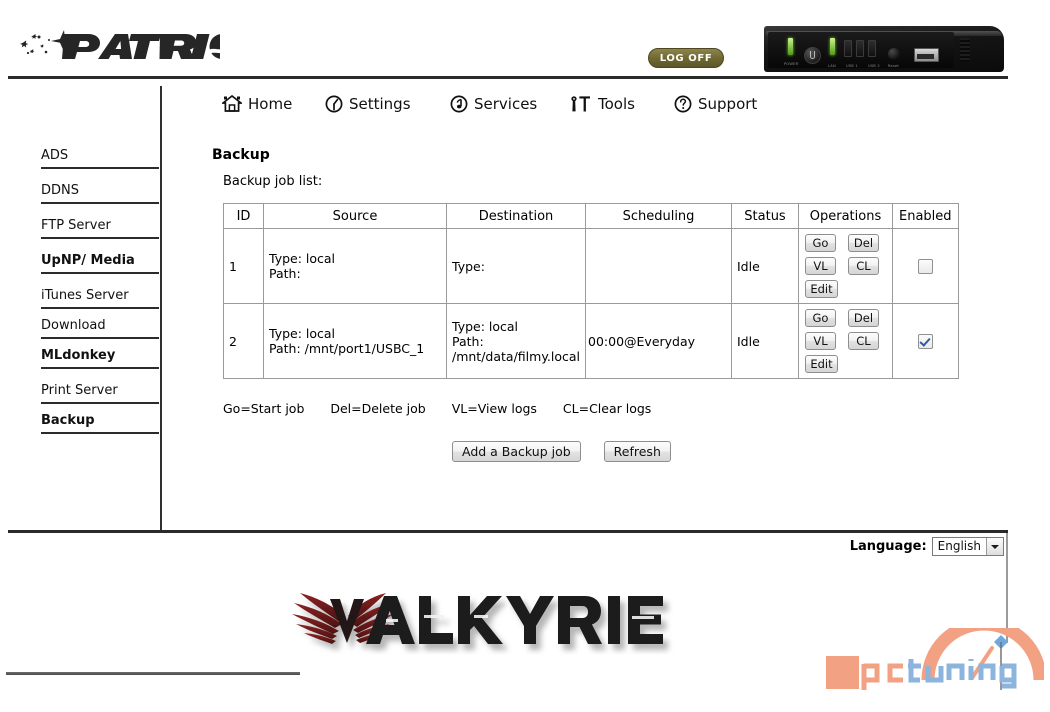 The width and height of the screenshot is (1050, 712). Describe the element at coordinates (994, 546) in the screenshot. I see `chevron-down-icon` at that location.